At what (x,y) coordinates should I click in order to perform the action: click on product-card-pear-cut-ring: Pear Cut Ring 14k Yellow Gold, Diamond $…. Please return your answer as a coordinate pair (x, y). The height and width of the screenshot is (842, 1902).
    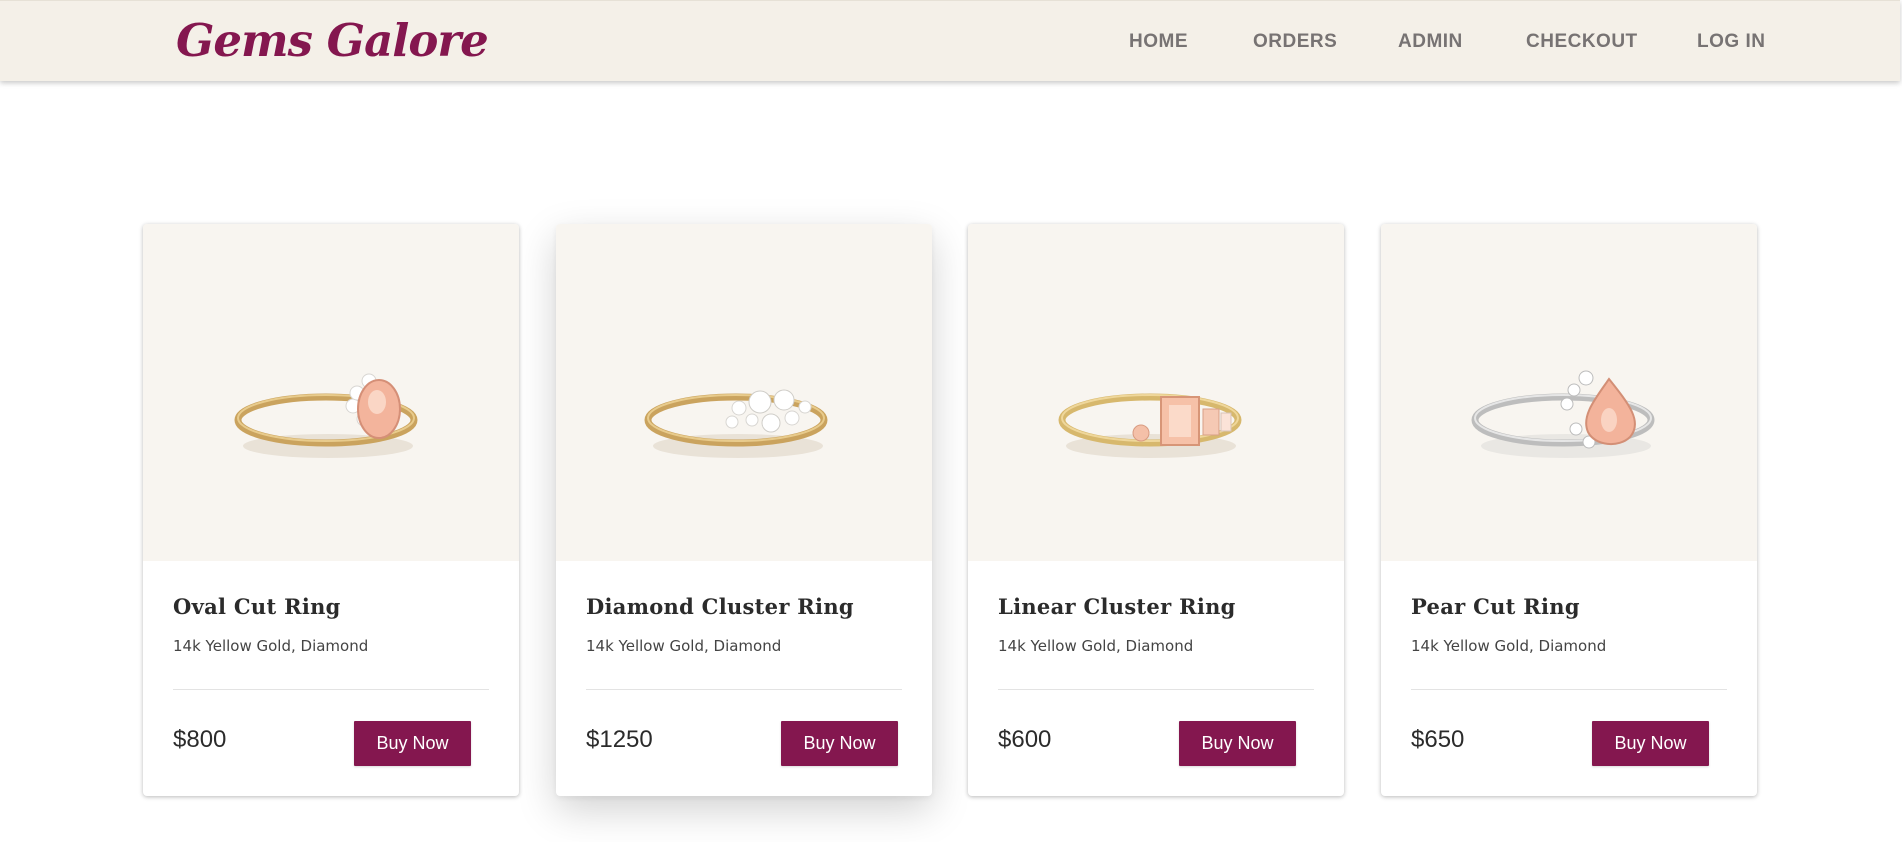
    Looking at the image, I should click on (1569, 510).